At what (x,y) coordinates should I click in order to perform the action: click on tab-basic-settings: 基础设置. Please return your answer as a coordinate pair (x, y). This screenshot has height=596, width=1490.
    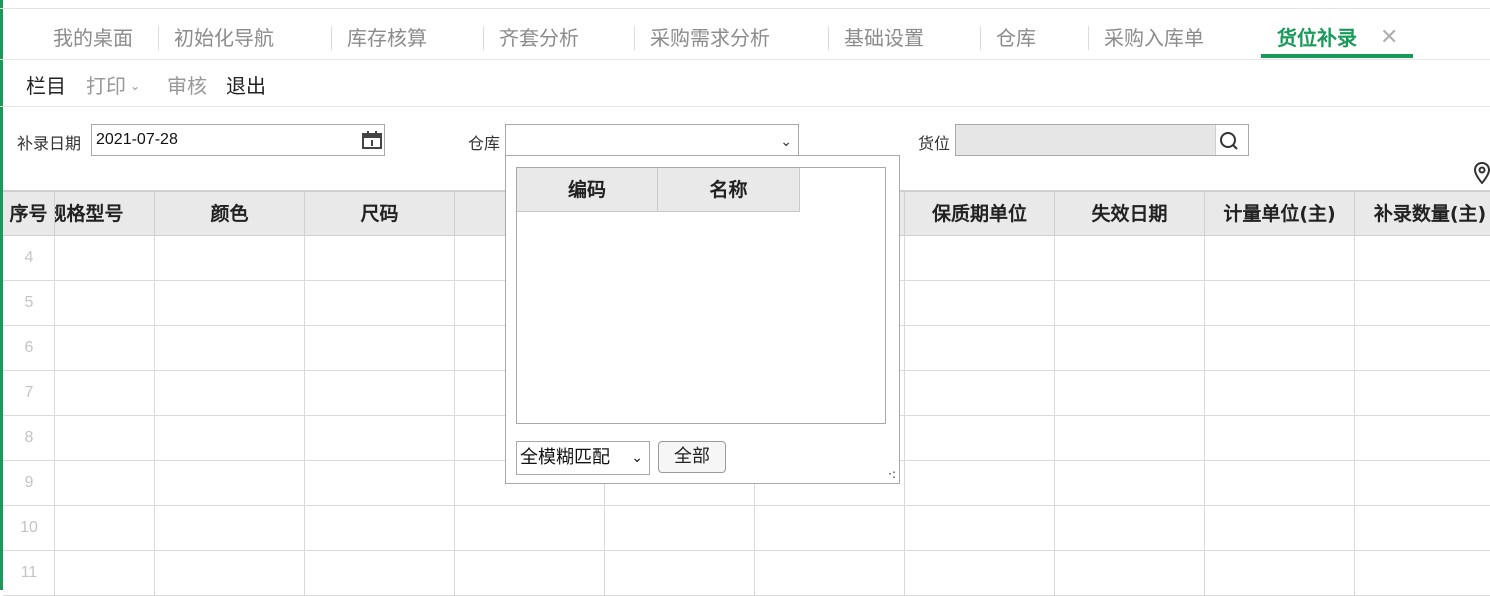
    Looking at the image, I should click on (884, 34).